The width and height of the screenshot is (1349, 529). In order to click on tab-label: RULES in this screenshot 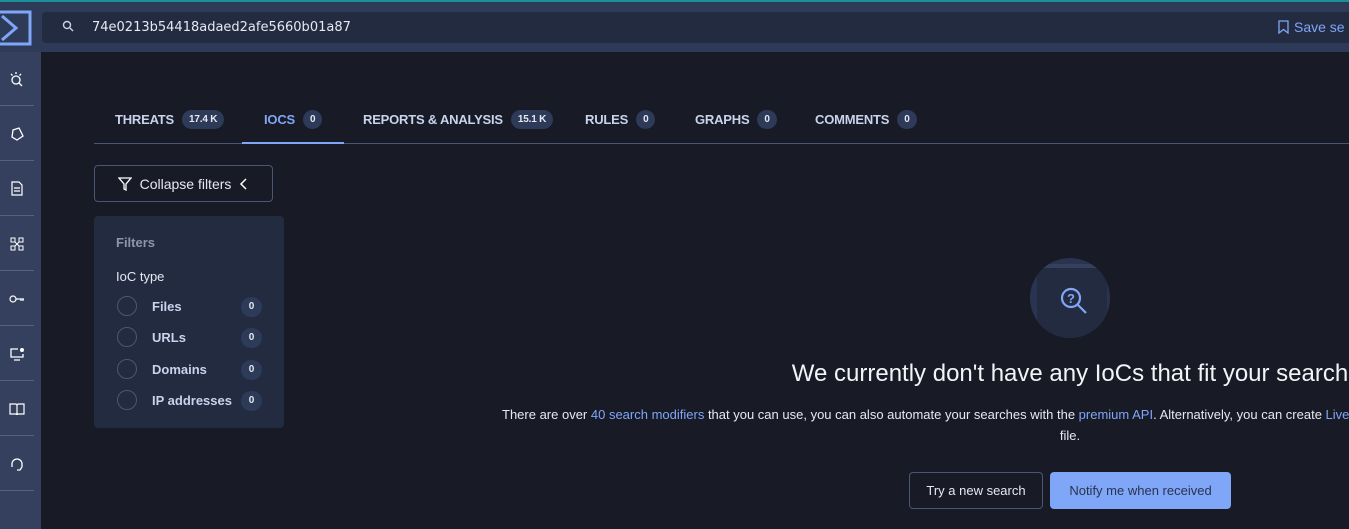, I will do `click(607, 119)`.